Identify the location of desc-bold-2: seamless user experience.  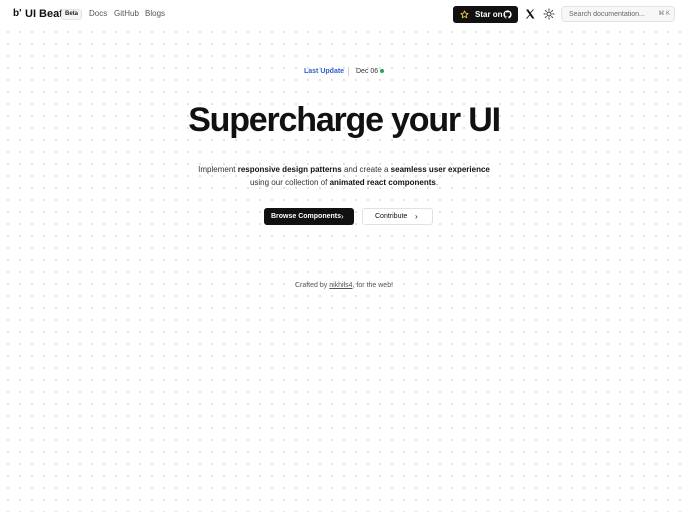
(440, 169).